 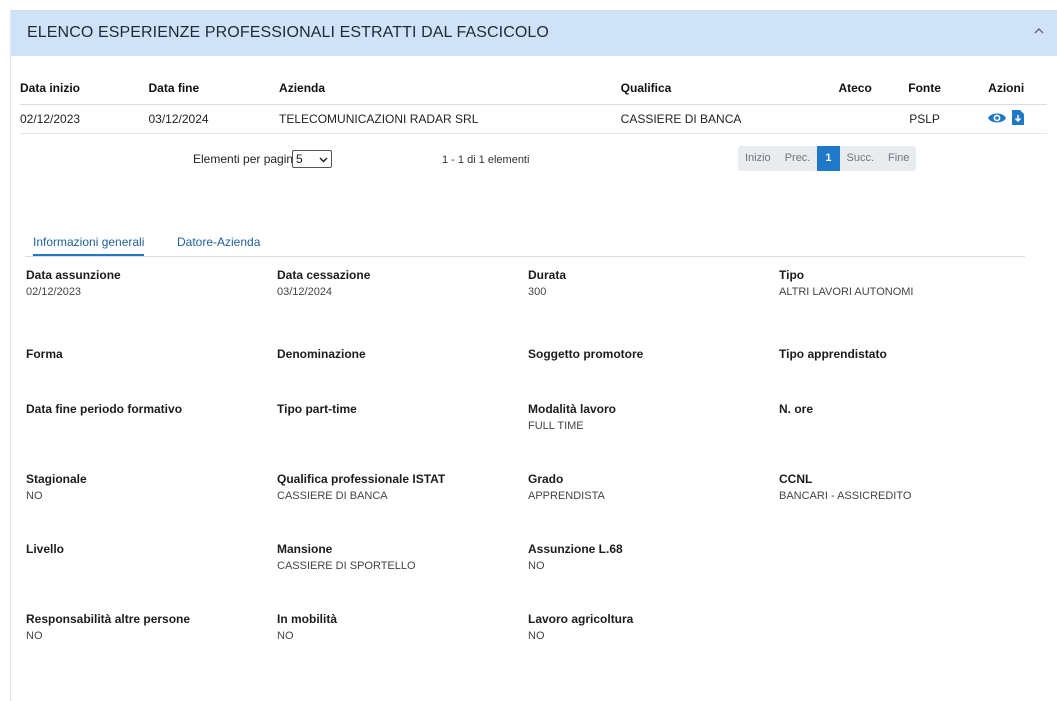 What do you see at coordinates (146, 363) in the screenshot?
I see `field-forma: Forma` at bounding box center [146, 363].